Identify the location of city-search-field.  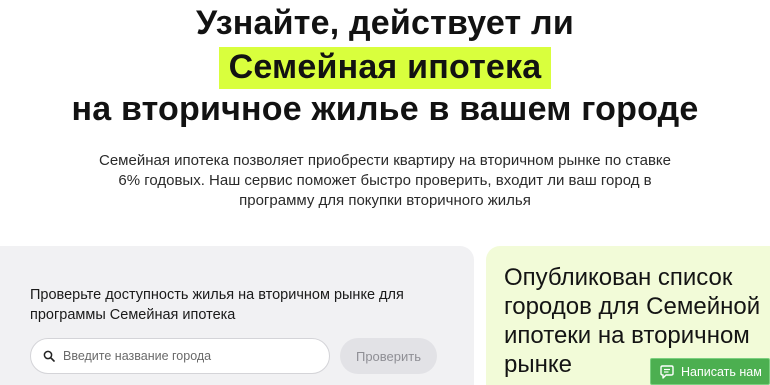
(180, 356).